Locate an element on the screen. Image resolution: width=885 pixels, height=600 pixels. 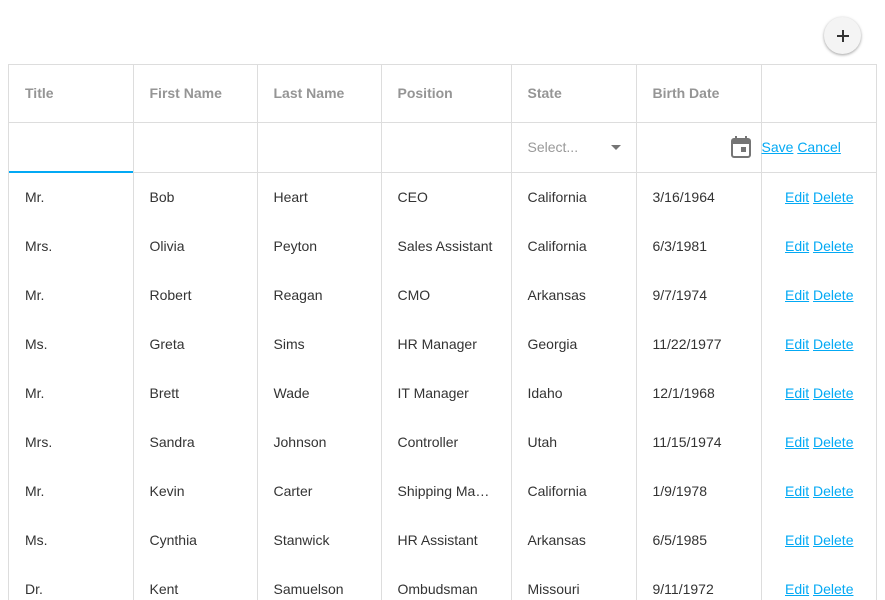
cell-position: Controller is located at coordinates (446, 441).